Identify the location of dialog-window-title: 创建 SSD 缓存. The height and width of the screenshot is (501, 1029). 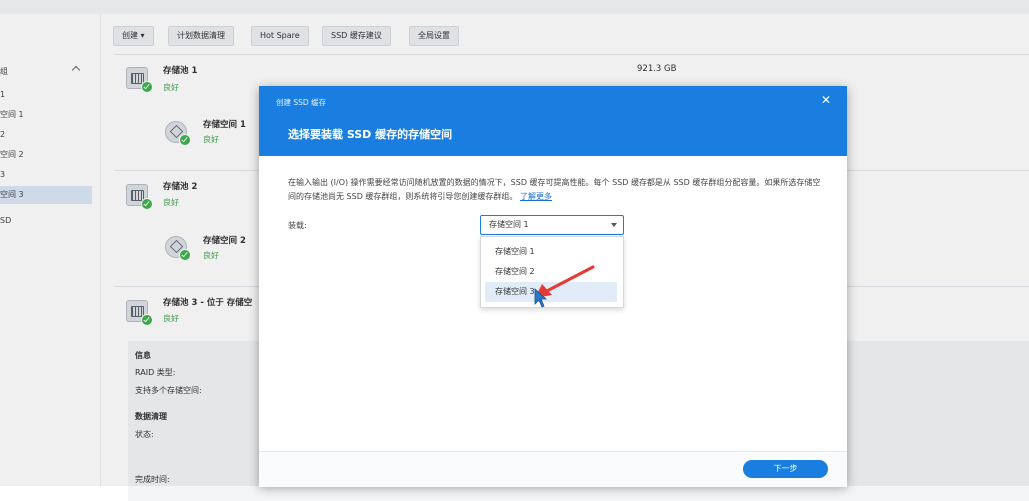
(301, 102).